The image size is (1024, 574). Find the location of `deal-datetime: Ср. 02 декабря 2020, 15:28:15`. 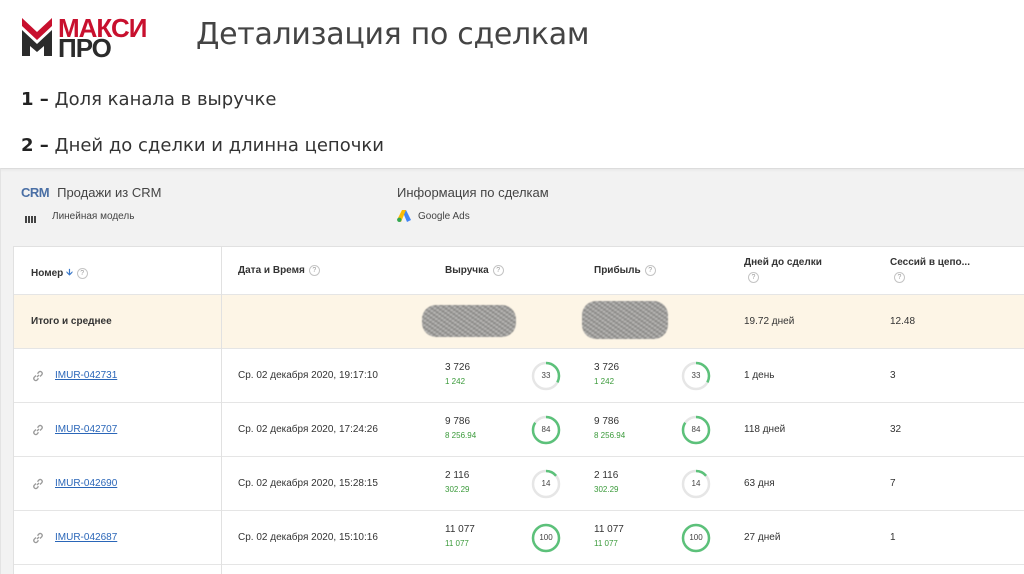

deal-datetime: Ср. 02 декабря 2020, 15:28:15 is located at coordinates (308, 483).